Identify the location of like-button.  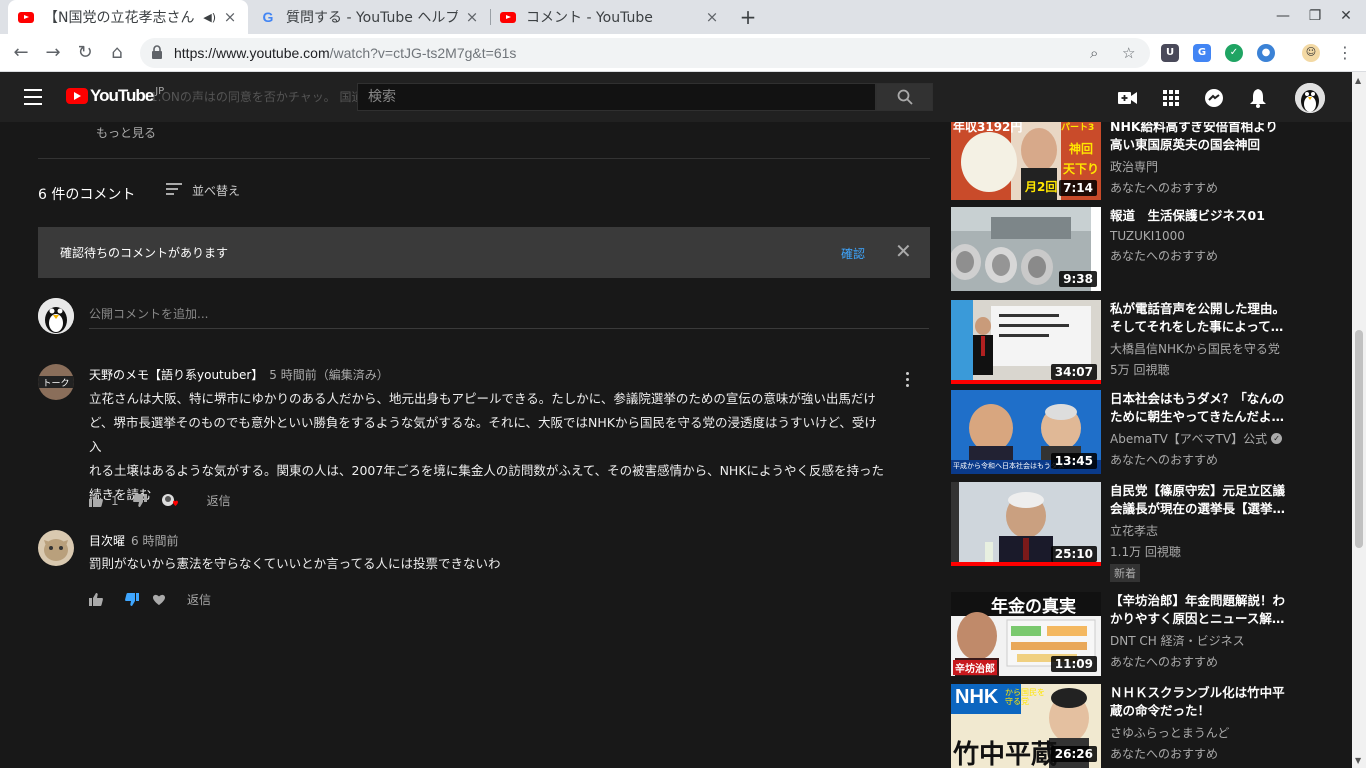
(96, 599).